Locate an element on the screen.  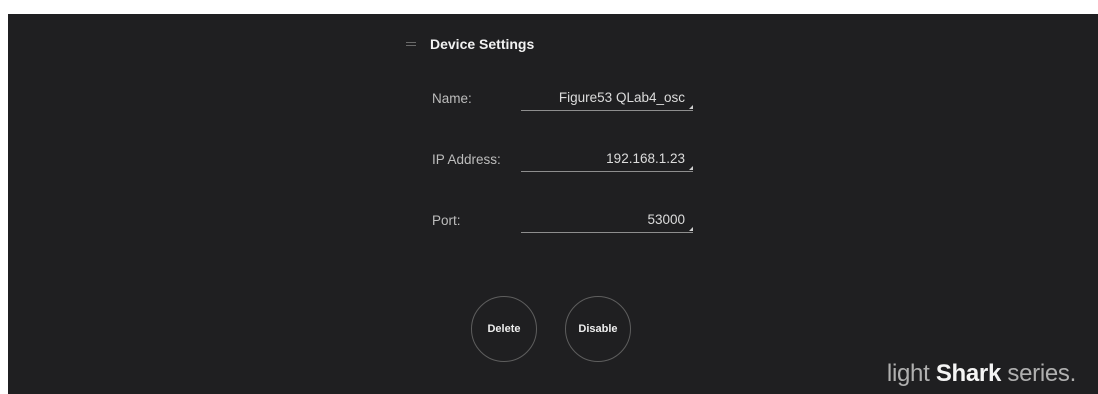
brand-suffix: series. is located at coordinates (1041, 373).